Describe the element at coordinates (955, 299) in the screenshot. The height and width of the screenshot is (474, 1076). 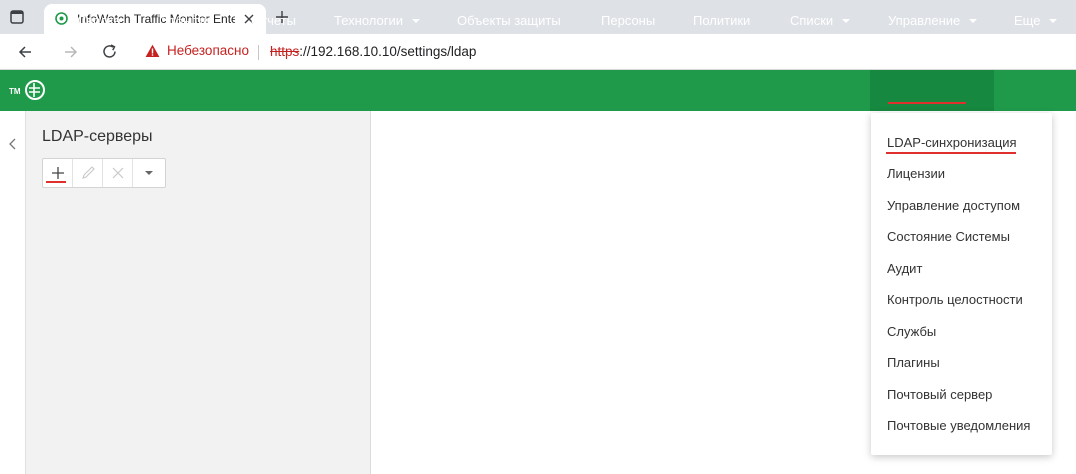
I see `menu-item-integrity-control: Контроль целостности` at that location.